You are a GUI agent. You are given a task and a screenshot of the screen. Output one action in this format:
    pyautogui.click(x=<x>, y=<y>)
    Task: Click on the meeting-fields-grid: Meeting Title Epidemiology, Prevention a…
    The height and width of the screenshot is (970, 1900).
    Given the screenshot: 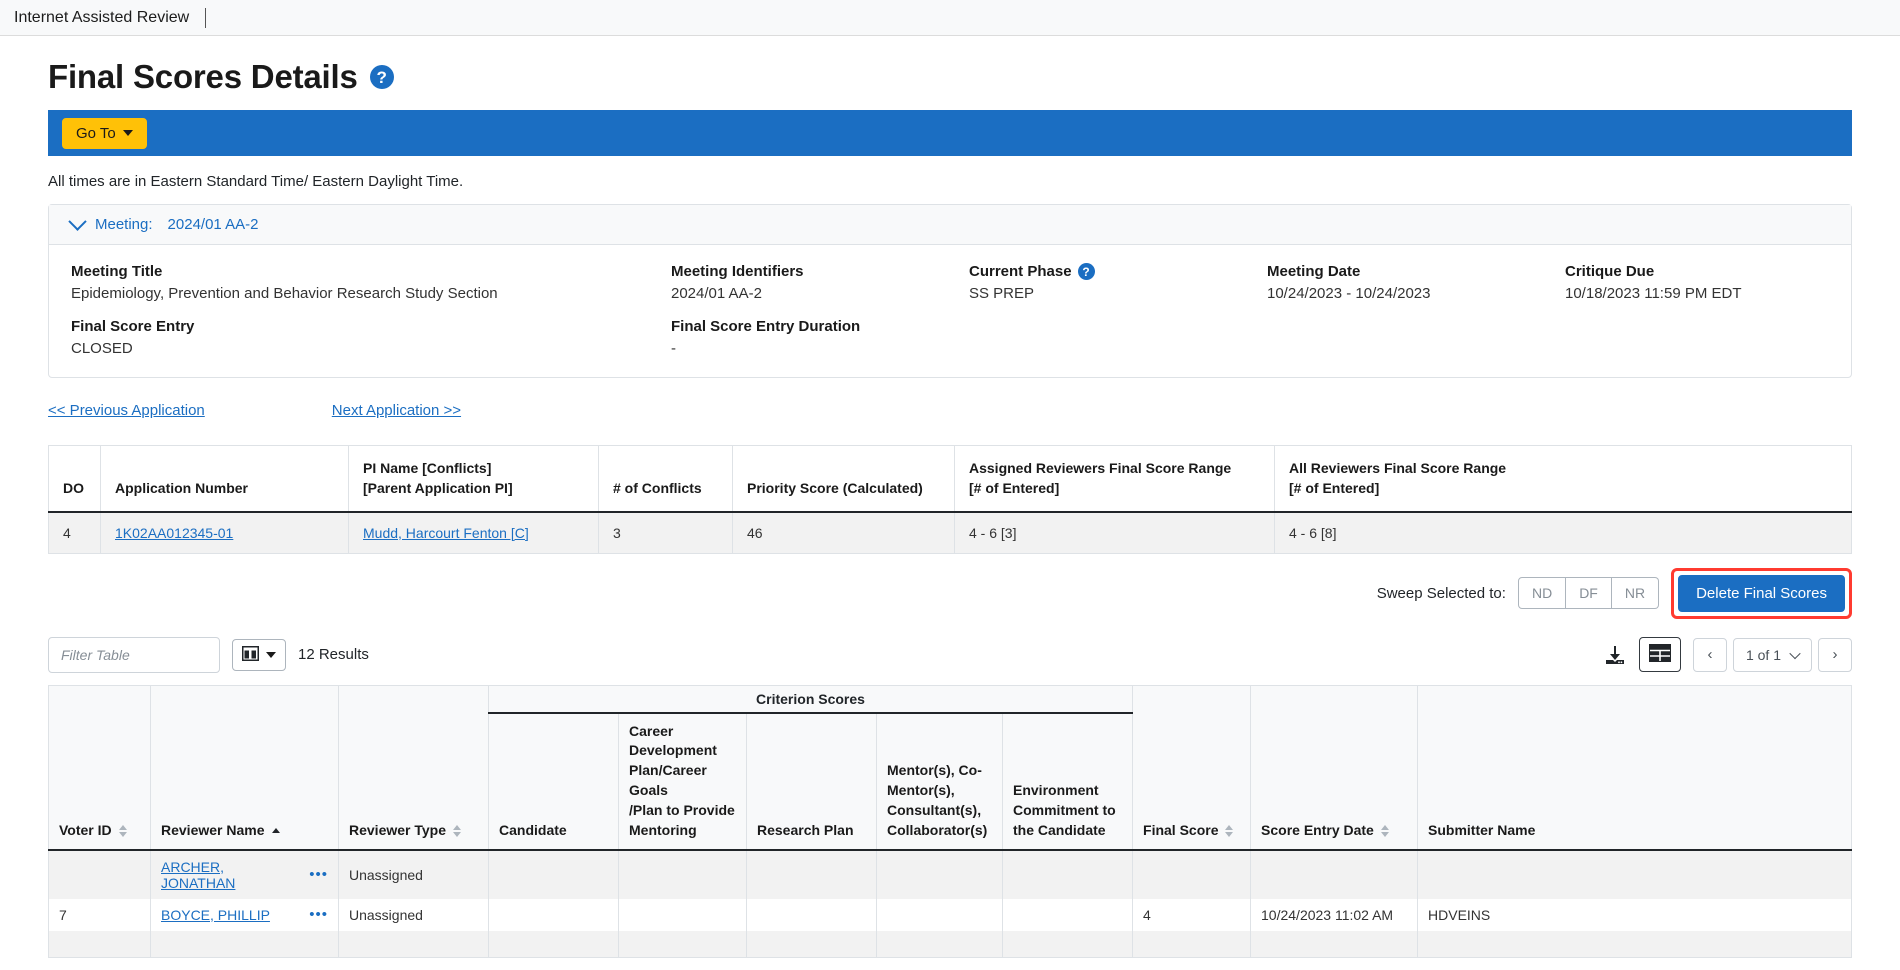 What is the action you would take?
    pyautogui.click(x=950, y=310)
    